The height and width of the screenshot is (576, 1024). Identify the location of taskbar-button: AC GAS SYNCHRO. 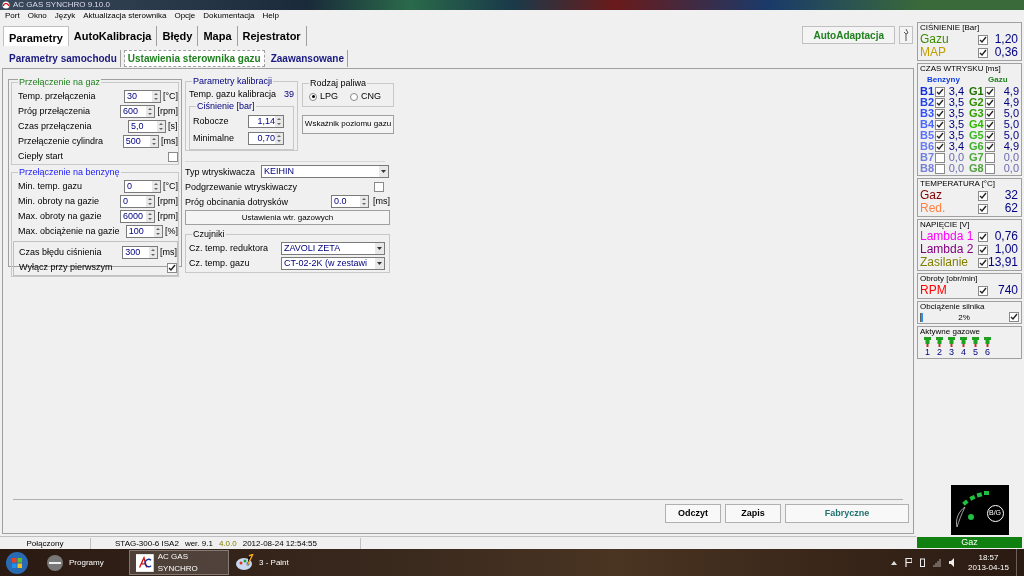
(179, 562).